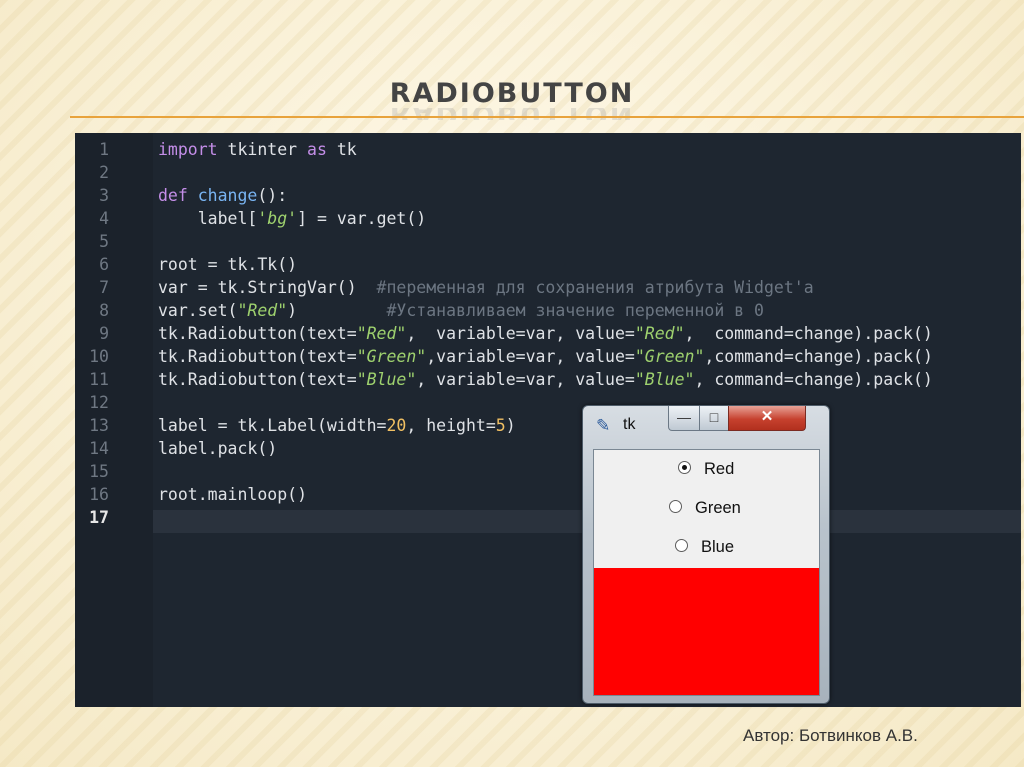  I want to click on slide-title-reflection: RADIOBUTTON, so click(512, 114).